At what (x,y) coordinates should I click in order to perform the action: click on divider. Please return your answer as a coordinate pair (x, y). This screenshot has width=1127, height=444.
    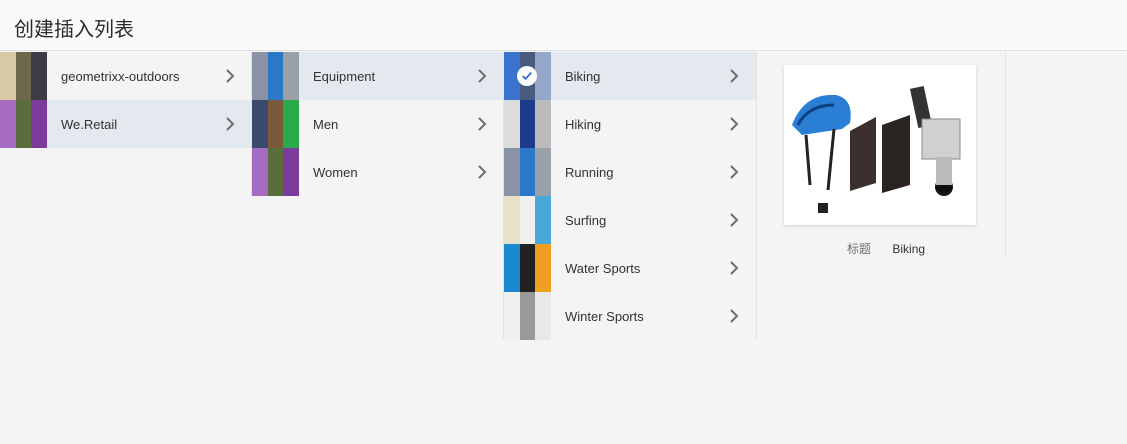
    Looking at the image, I should click on (1005, 154).